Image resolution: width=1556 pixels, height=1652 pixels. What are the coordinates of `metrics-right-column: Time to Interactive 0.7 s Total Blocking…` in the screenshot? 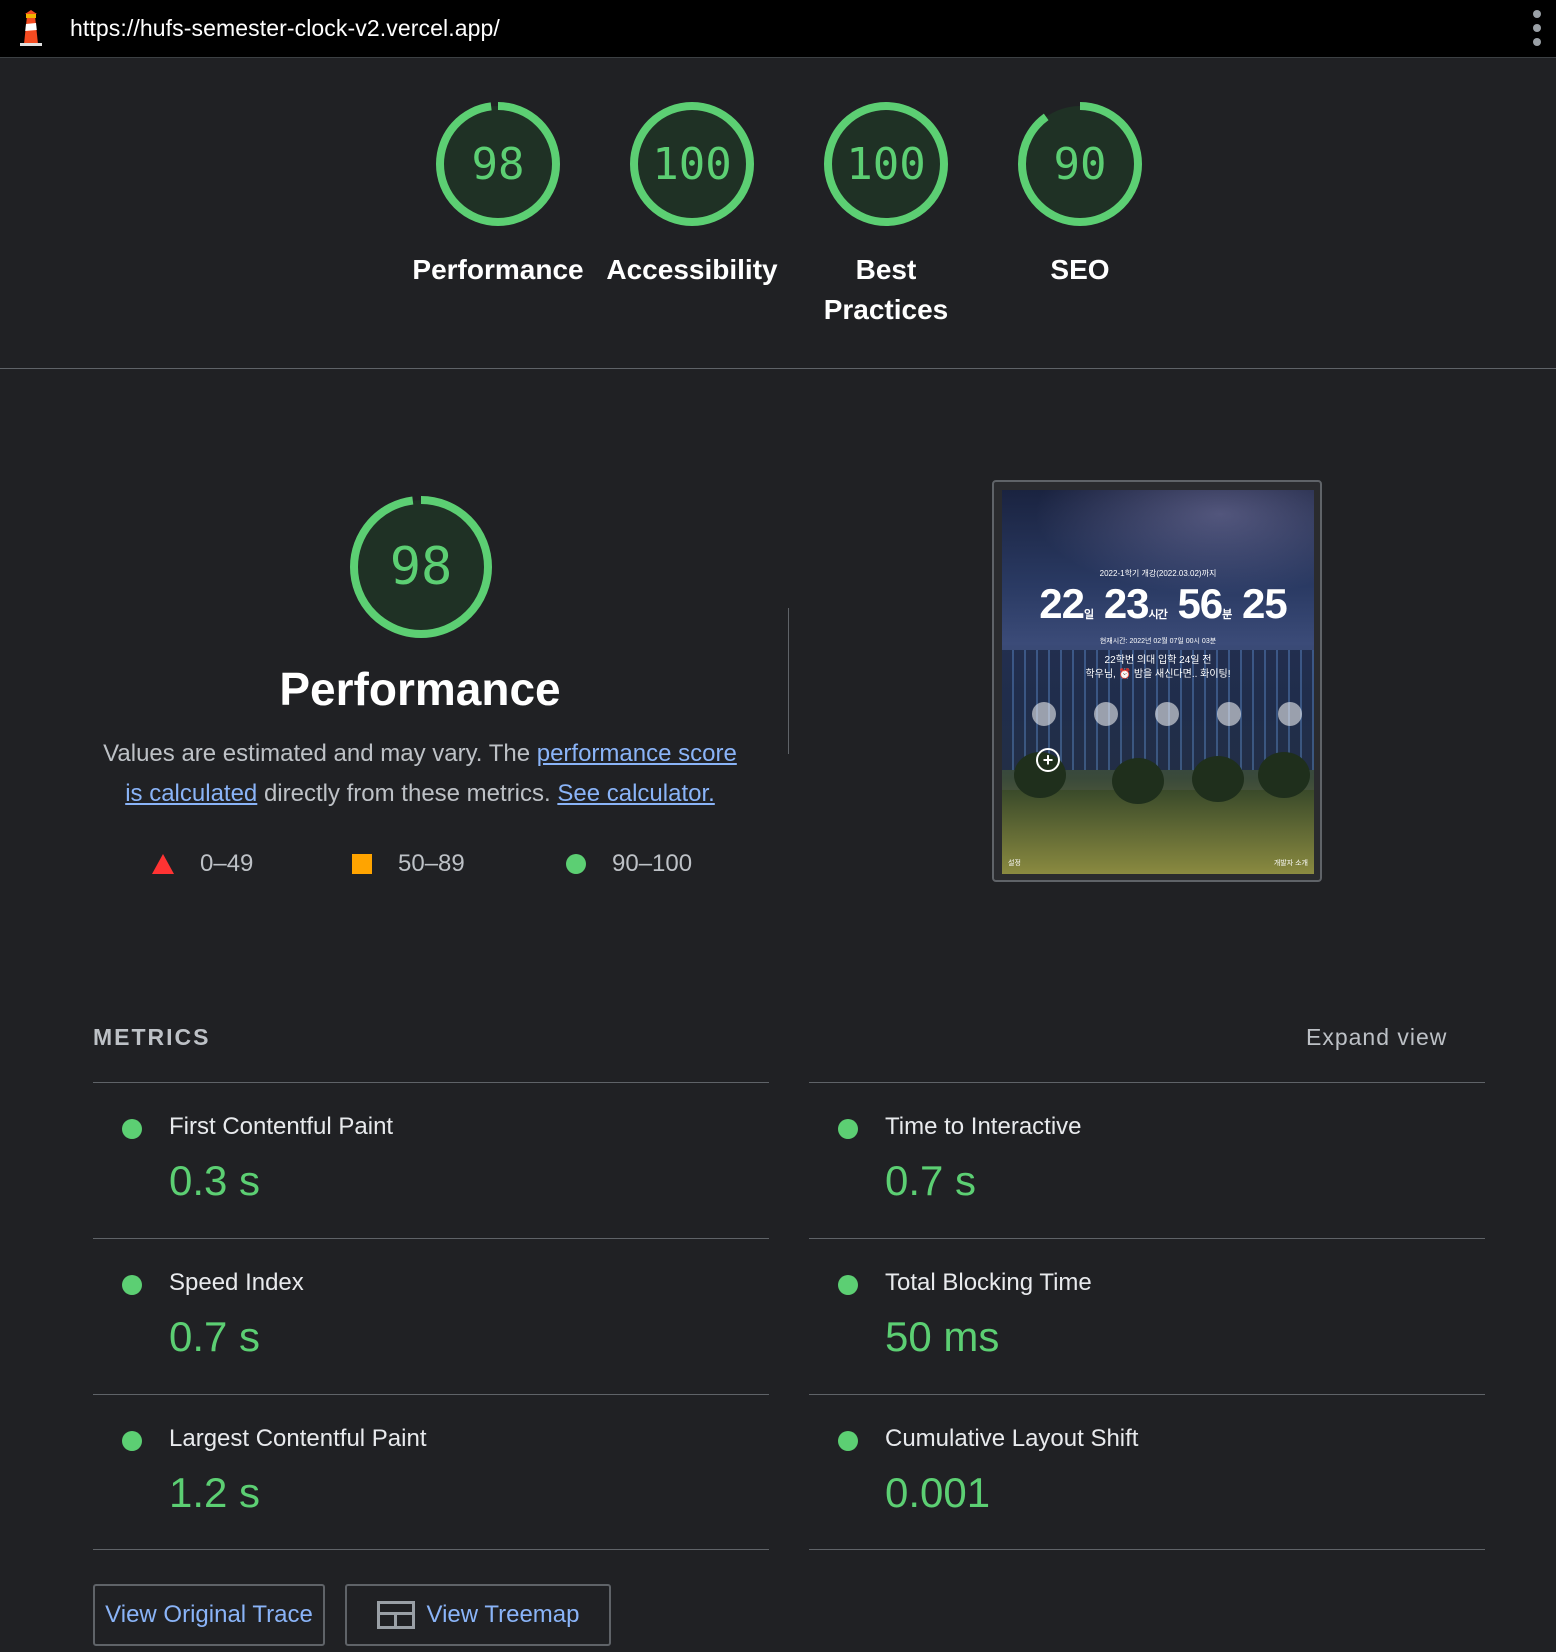 It's located at (1147, 1316).